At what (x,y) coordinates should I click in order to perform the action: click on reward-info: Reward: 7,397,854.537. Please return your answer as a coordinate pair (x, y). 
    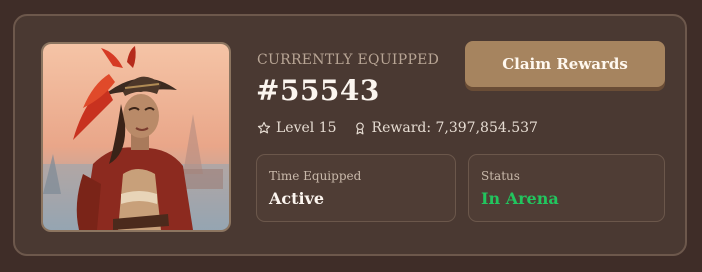
    Looking at the image, I should click on (445, 128).